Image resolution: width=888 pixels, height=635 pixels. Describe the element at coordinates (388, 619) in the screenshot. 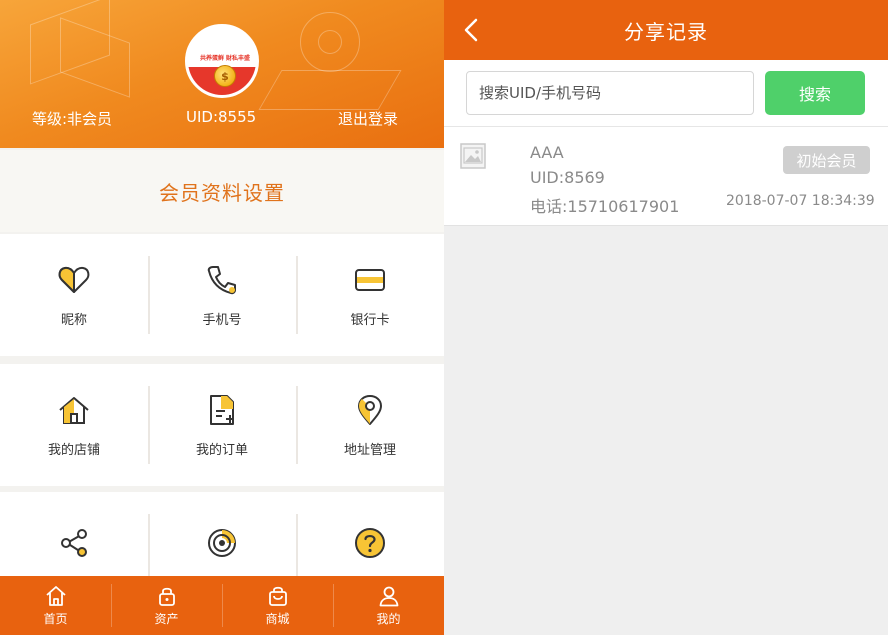

I see `tab-mine-label: 我的` at that location.